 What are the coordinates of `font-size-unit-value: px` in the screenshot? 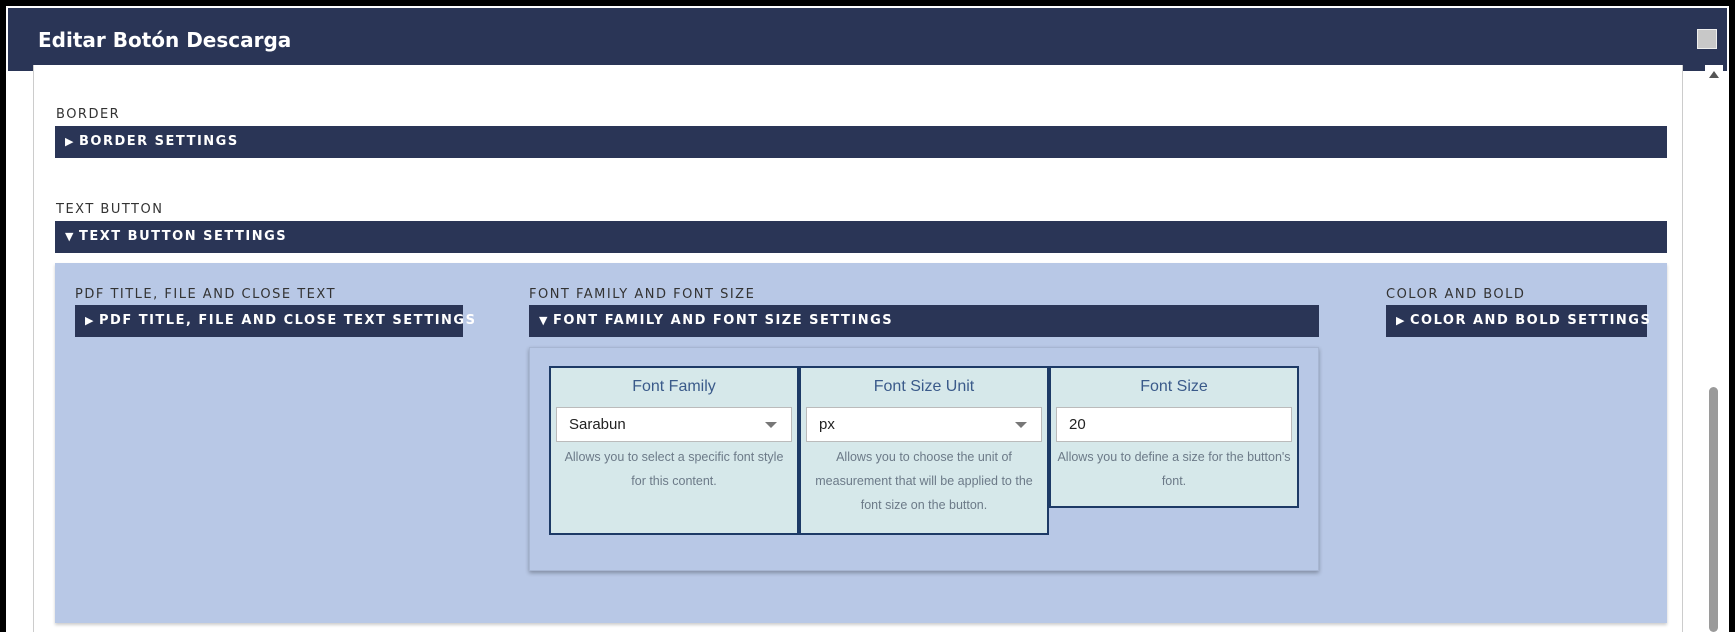 It's located at (827, 424).